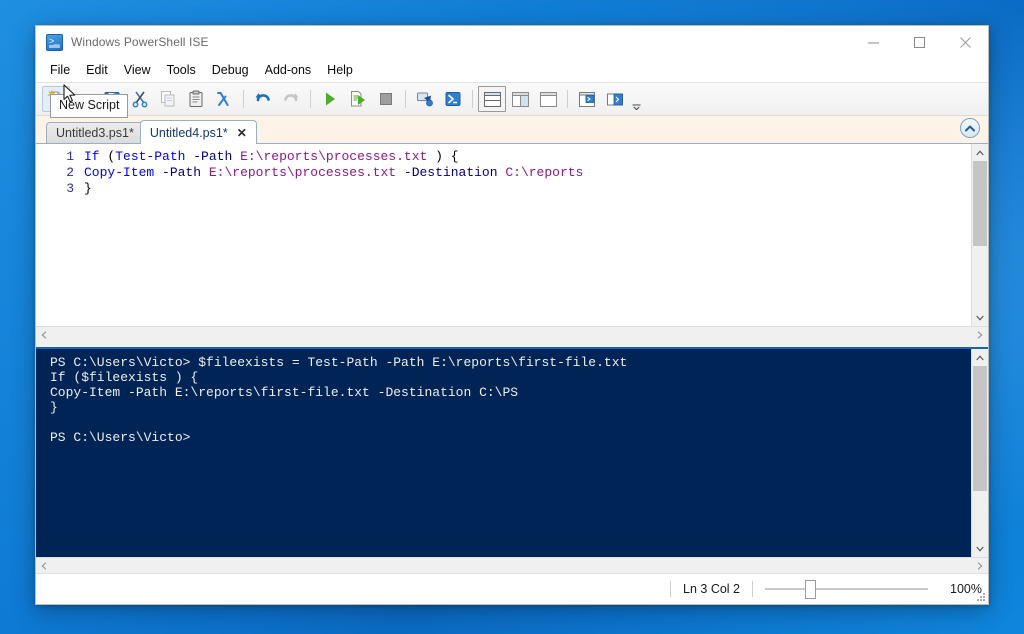 The height and width of the screenshot is (634, 1024). I want to click on green-play-icon, so click(330, 99).